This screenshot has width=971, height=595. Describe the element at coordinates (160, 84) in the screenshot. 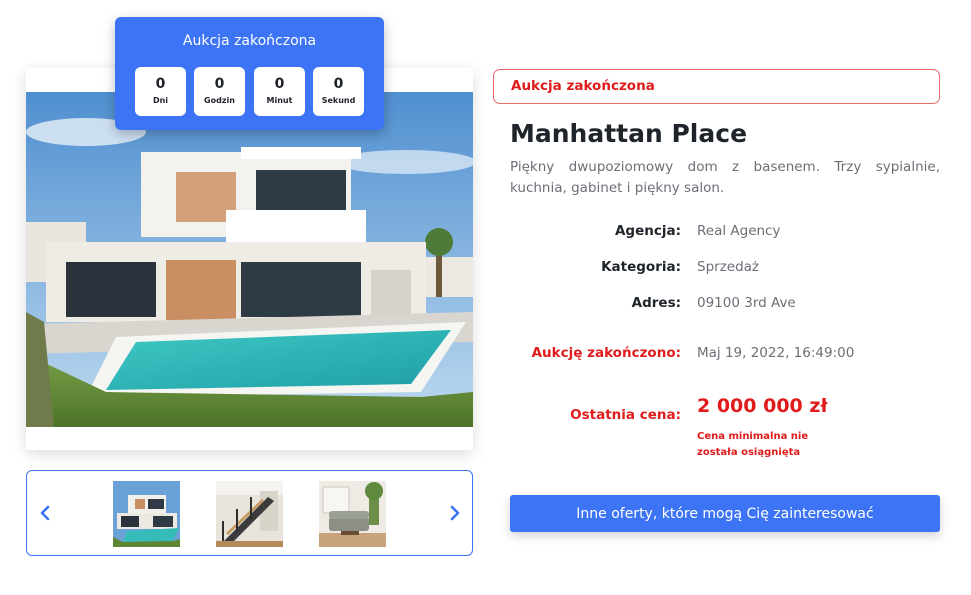

I see `countdown-days-value: 0` at that location.